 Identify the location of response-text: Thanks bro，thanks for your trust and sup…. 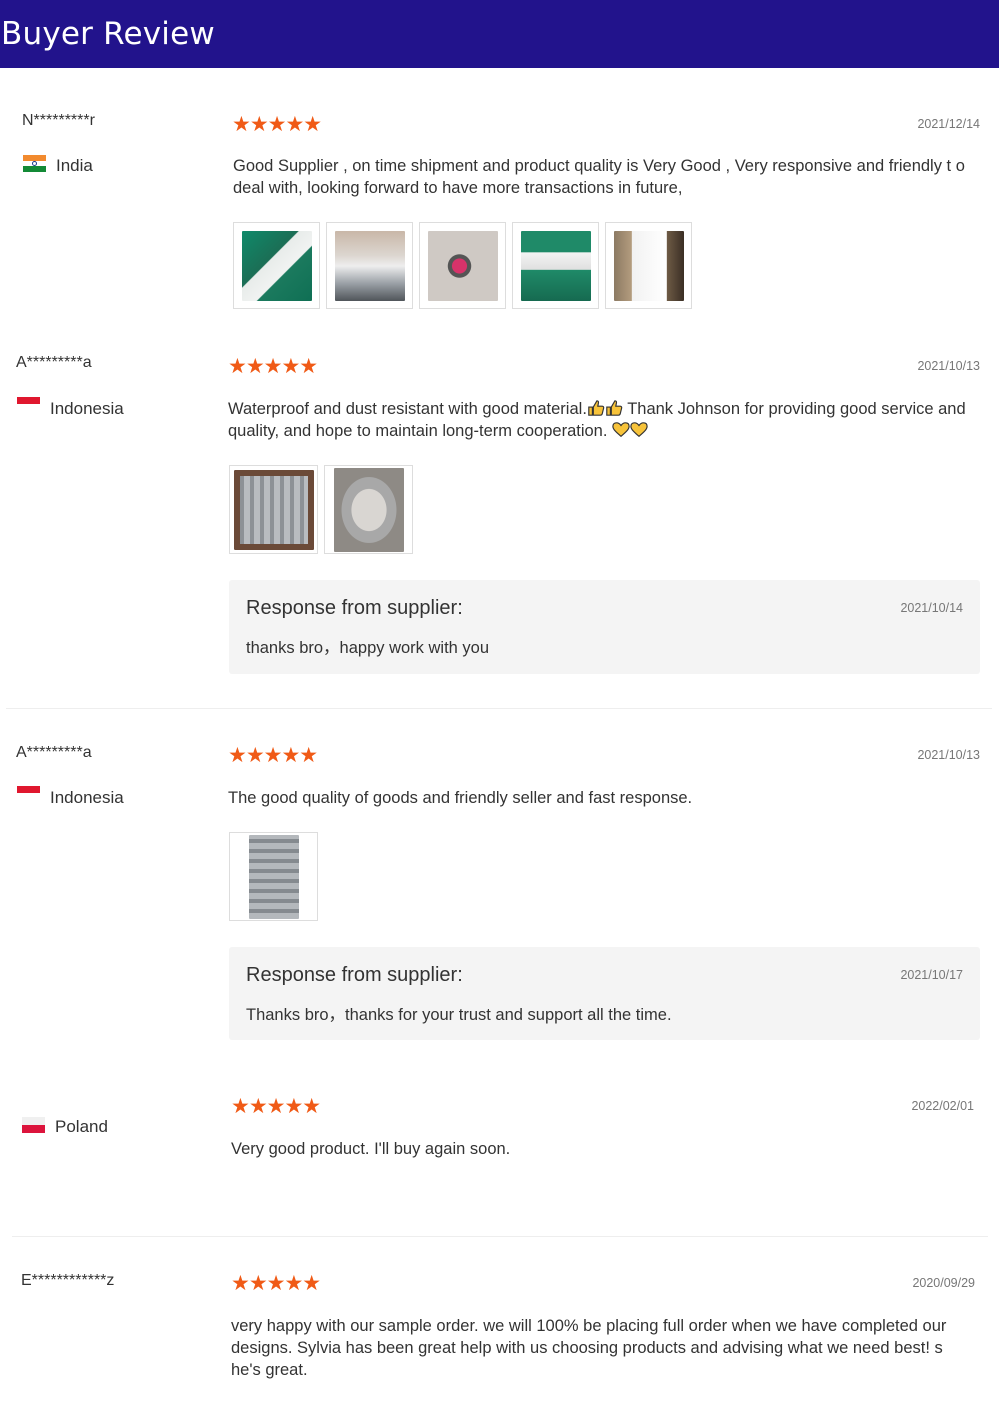
(459, 1015).